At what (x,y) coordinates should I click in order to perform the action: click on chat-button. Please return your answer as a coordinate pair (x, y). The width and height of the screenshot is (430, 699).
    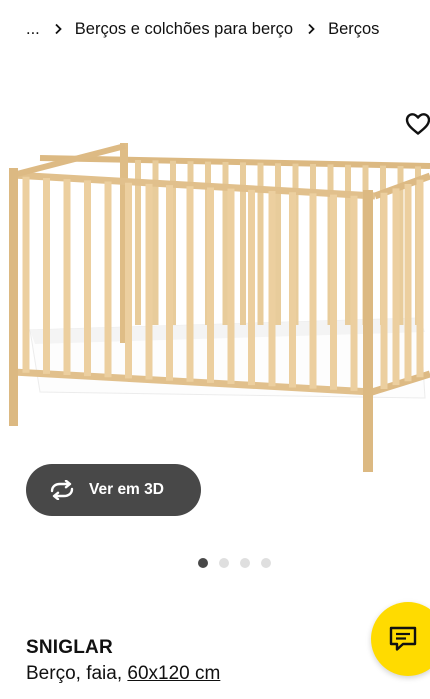
    Looking at the image, I should click on (400, 639).